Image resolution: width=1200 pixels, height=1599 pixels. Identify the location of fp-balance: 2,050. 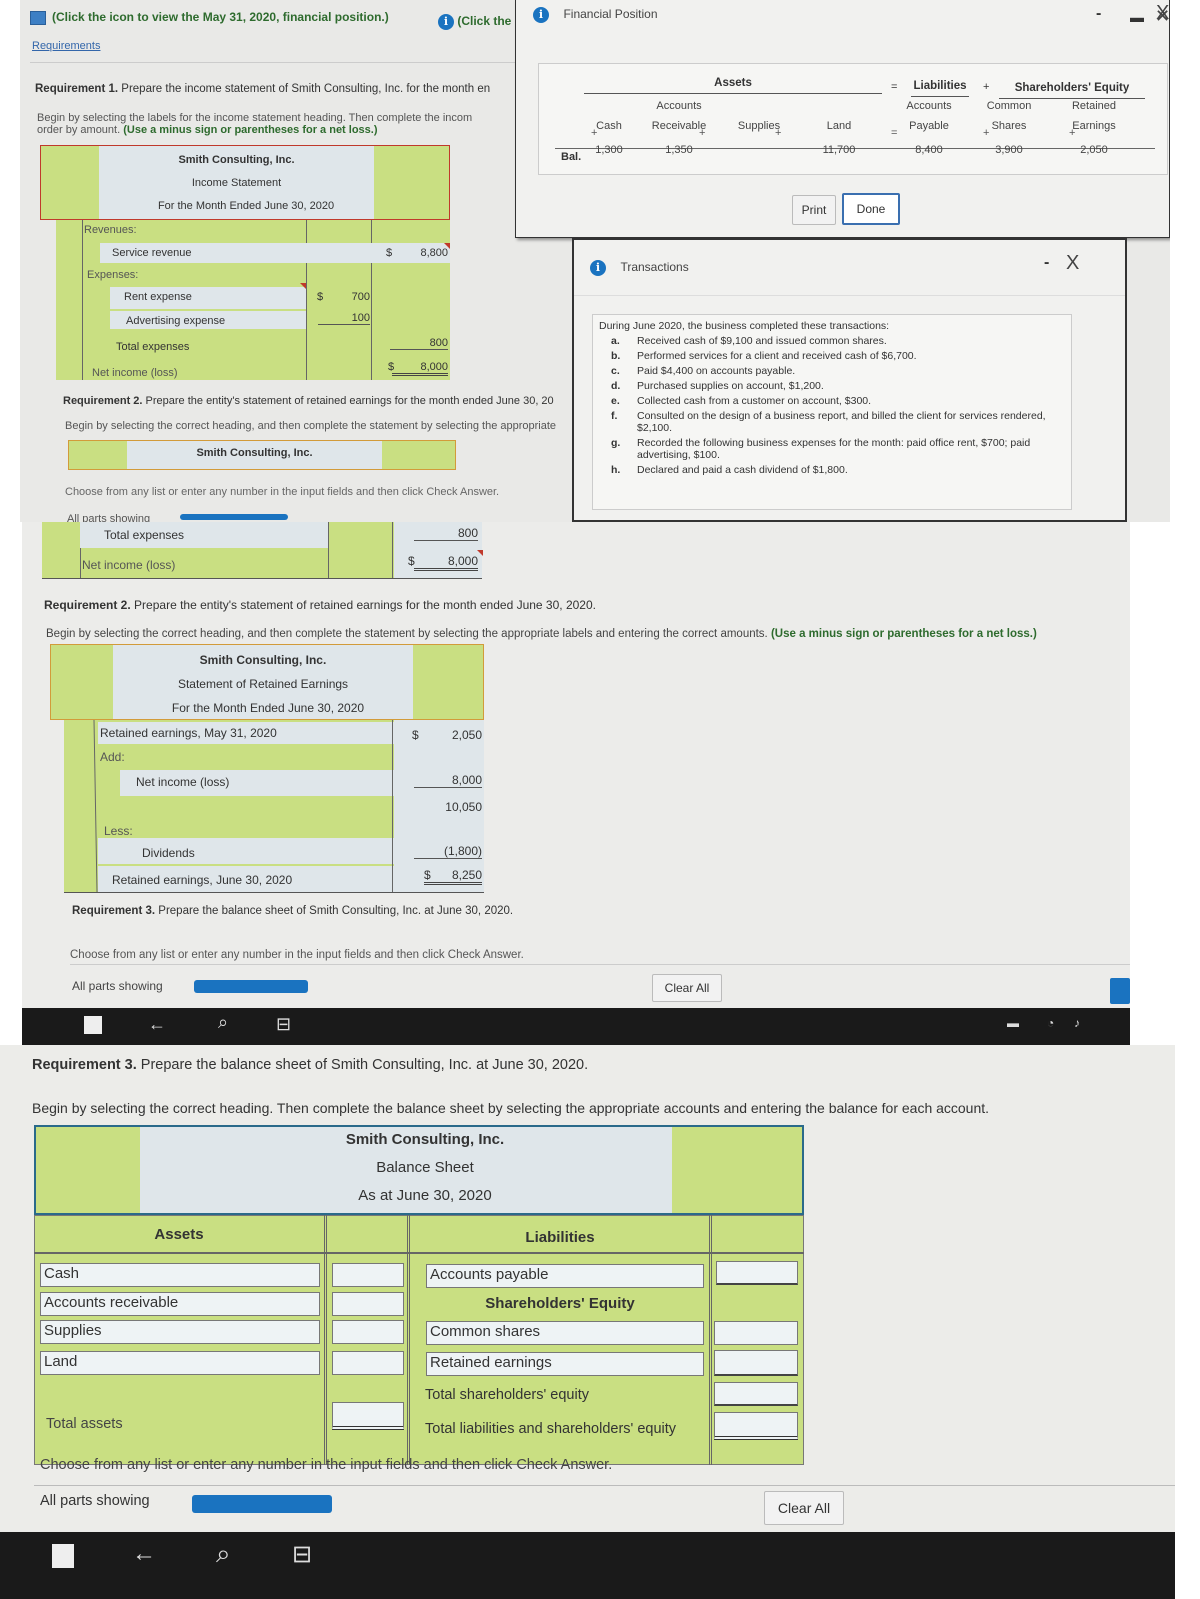
(1094, 150).